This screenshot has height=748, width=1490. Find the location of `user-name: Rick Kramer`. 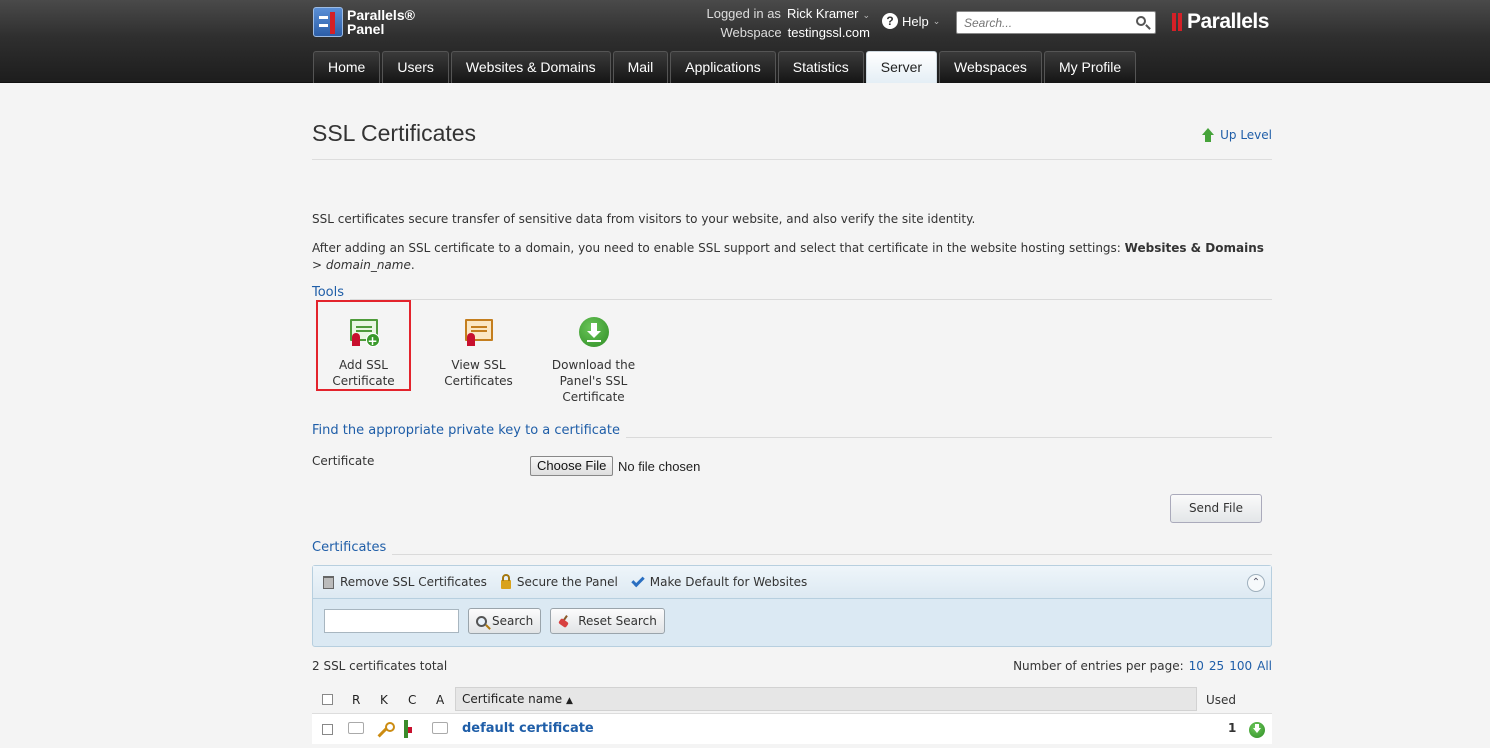

user-name: Rick Kramer is located at coordinates (822, 13).